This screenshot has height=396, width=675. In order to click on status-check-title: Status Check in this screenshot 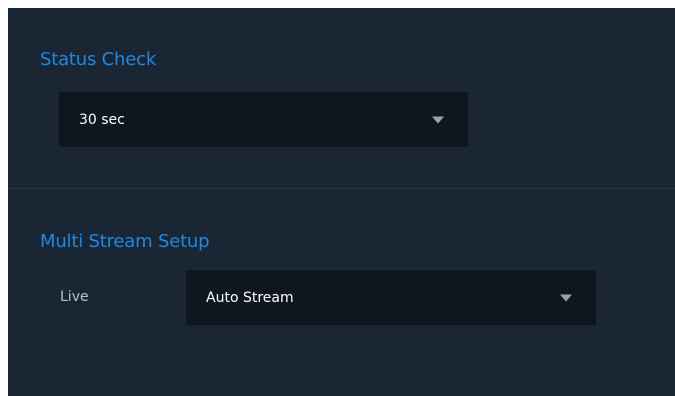, I will do `click(98, 59)`.